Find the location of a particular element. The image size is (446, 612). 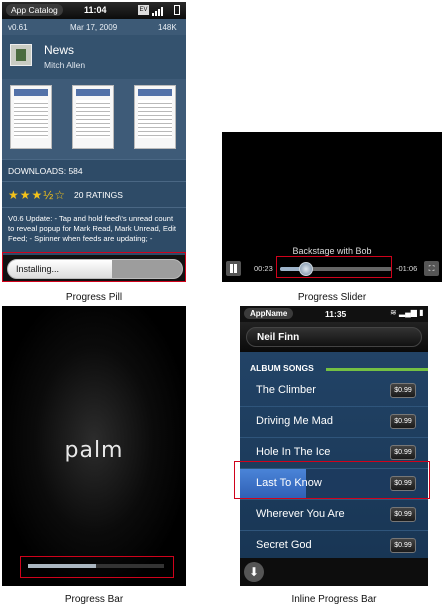

song-row: The Climber $0.99 is located at coordinates (334, 391).